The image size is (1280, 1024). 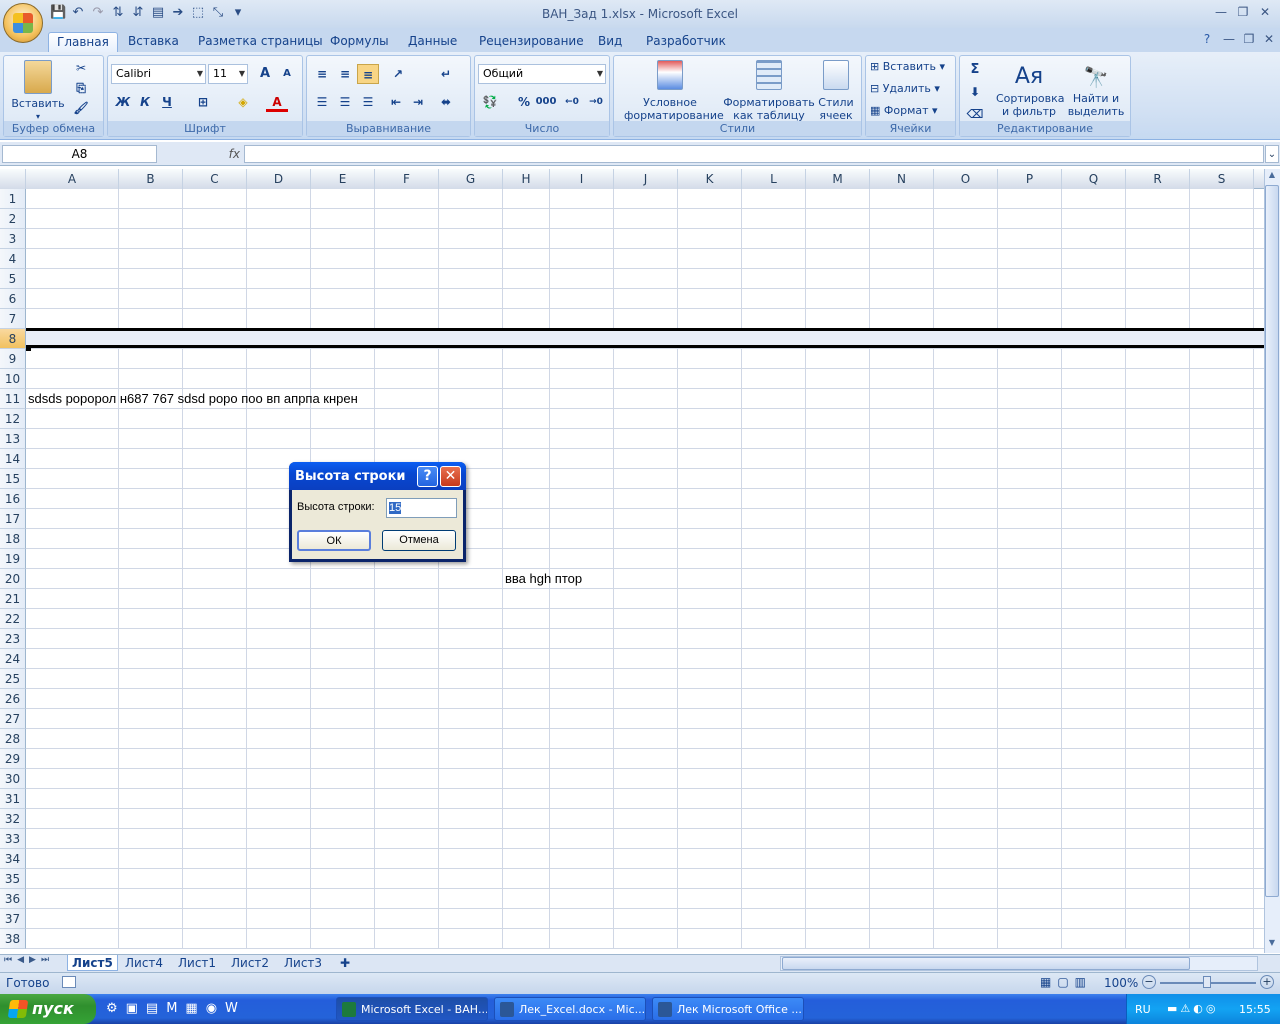 I want to click on row-header-5: 5, so click(x=13, y=279).